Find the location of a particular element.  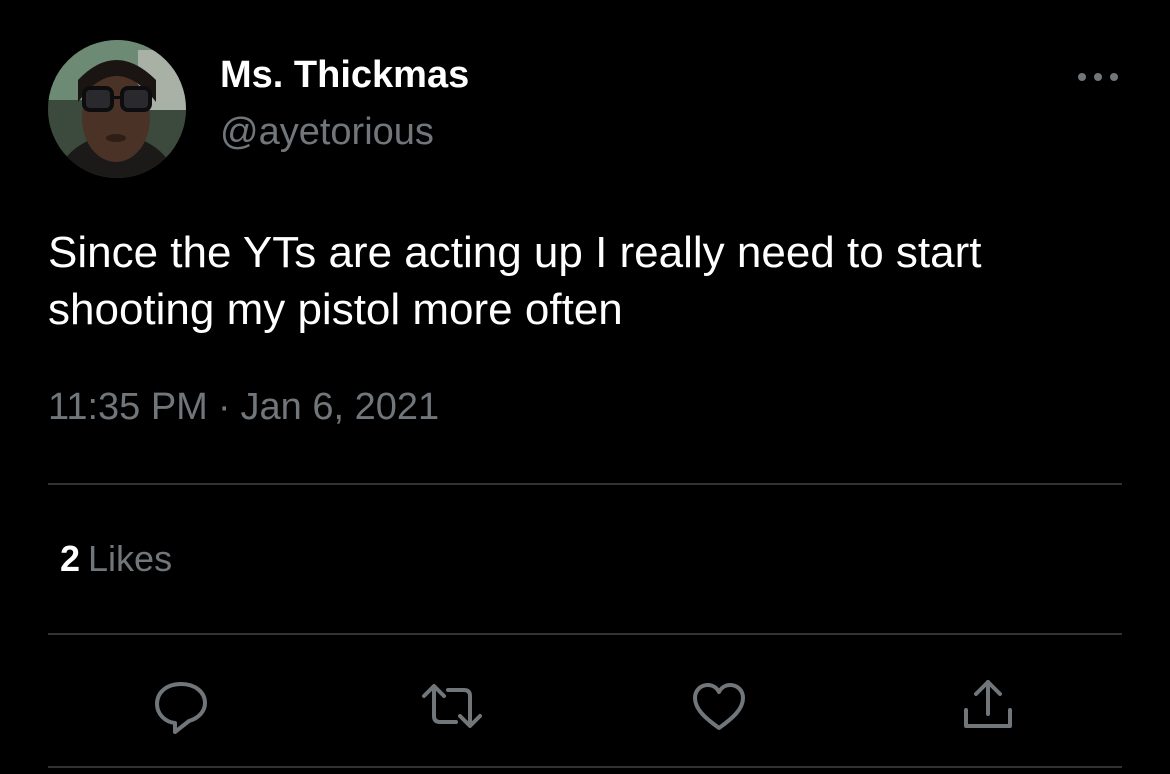

like-button is located at coordinates (719, 706).